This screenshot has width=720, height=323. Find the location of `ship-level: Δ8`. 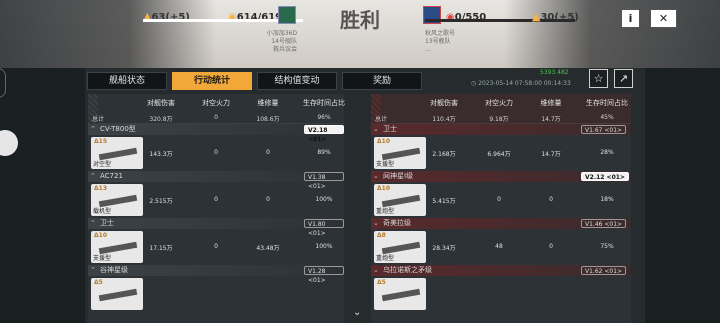

ship-level: Δ8 is located at coordinates (381, 235).